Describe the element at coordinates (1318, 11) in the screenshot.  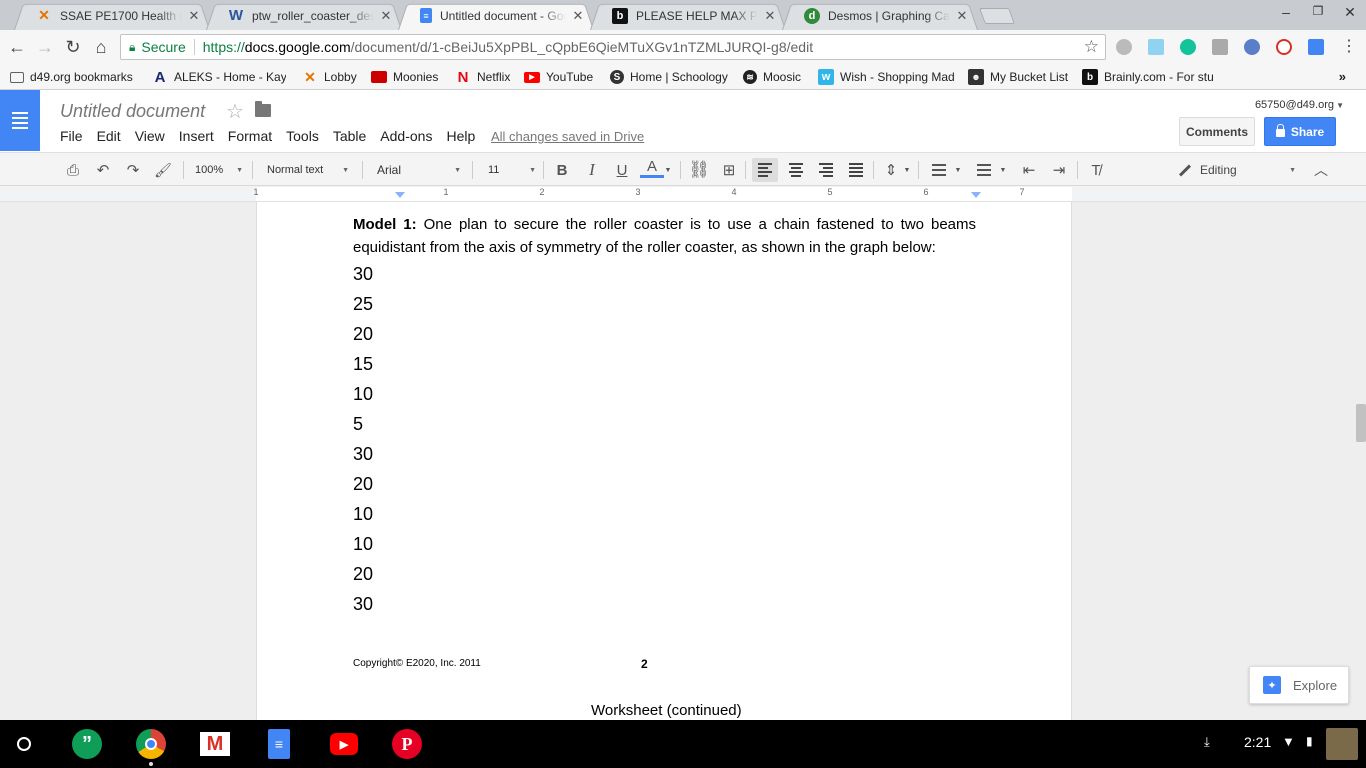
I see `maximize-icon: ❐` at that location.